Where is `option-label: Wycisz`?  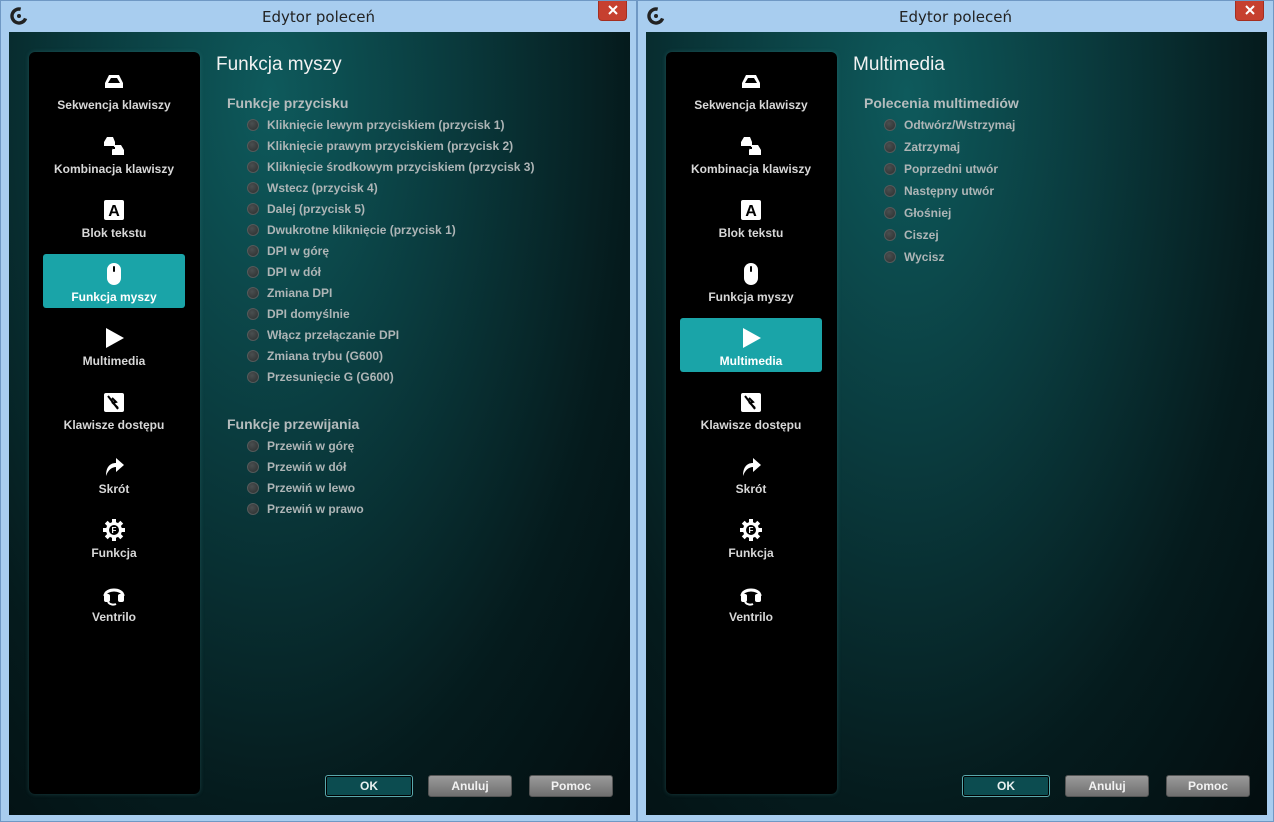 option-label: Wycisz is located at coordinates (924, 257).